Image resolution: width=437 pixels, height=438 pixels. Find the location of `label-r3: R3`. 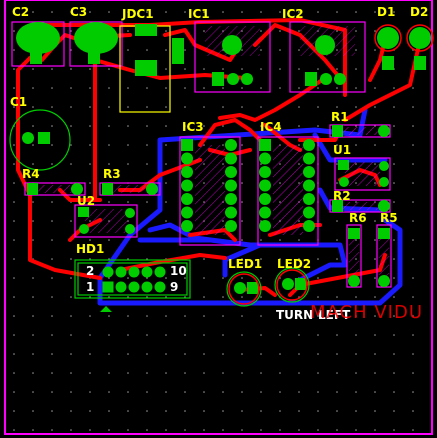

label-r3: R3 is located at coordinates (112, 174).